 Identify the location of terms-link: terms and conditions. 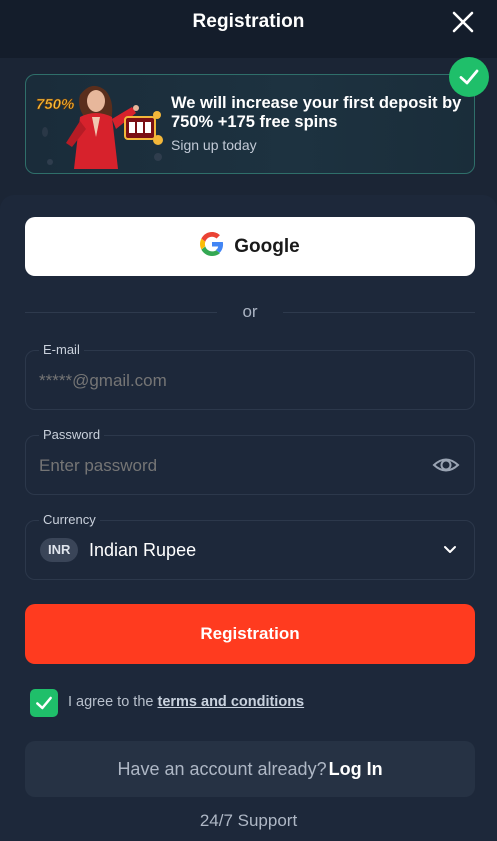
(230, 702).